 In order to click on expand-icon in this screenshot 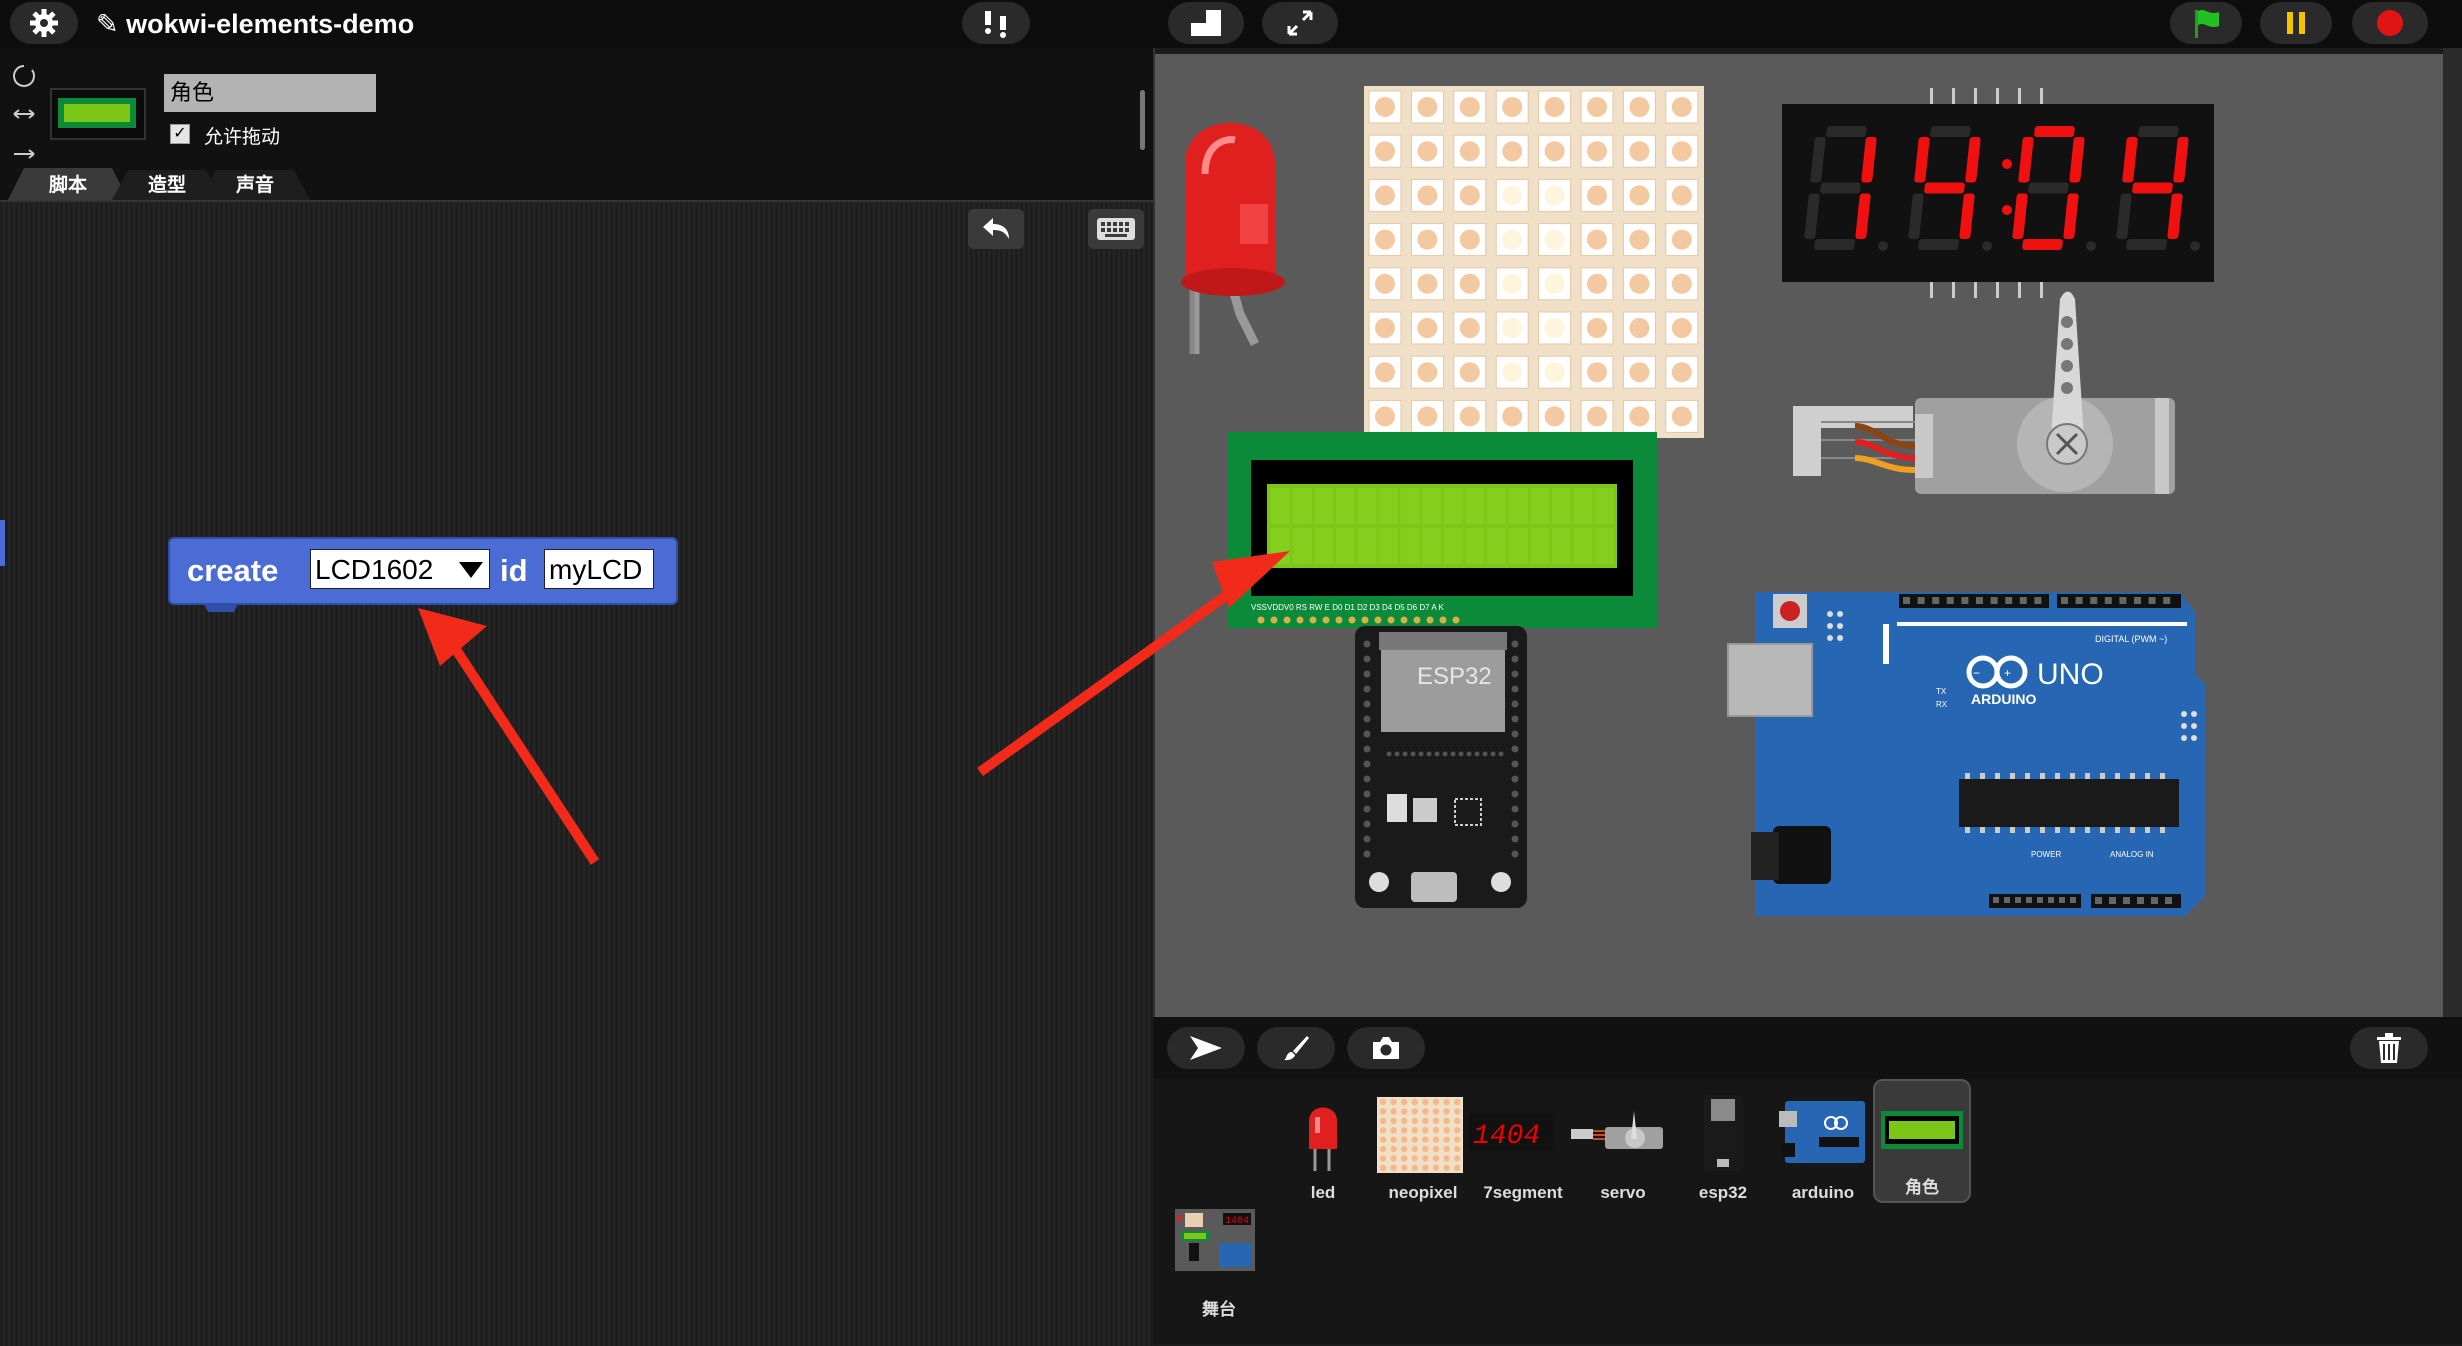, I will do `click(1300, 23)`.